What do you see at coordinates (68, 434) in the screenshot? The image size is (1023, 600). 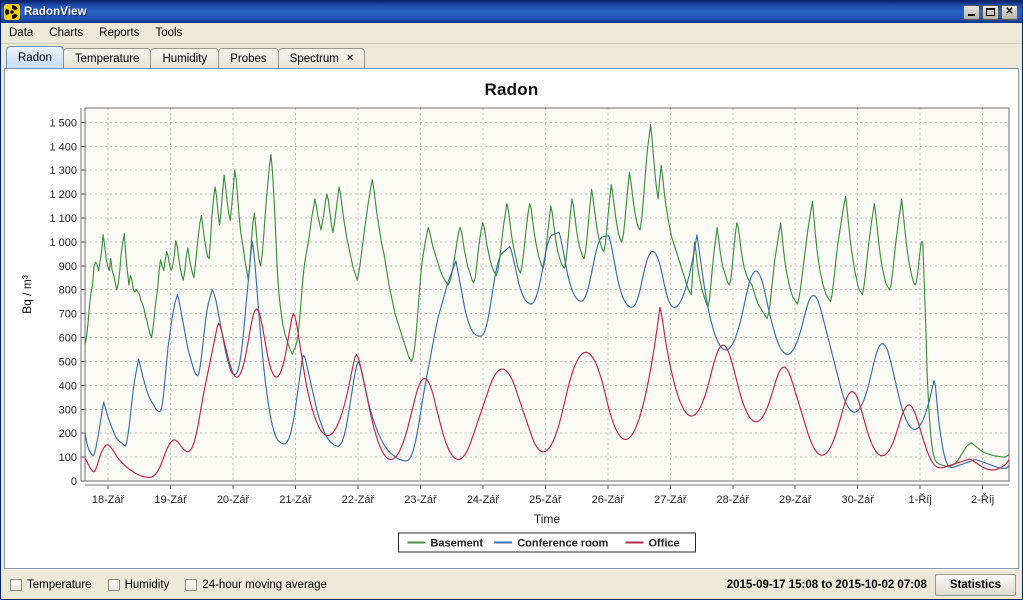 I see `svg-text: 200` at bounding box center [68, 434].